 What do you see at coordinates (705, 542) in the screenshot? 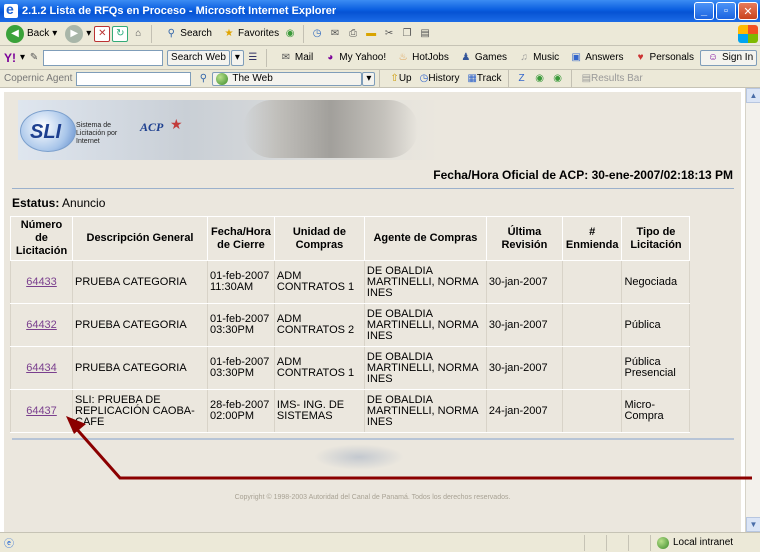
I see `security-zone: Local intranet` at bounding box center [705, 542].